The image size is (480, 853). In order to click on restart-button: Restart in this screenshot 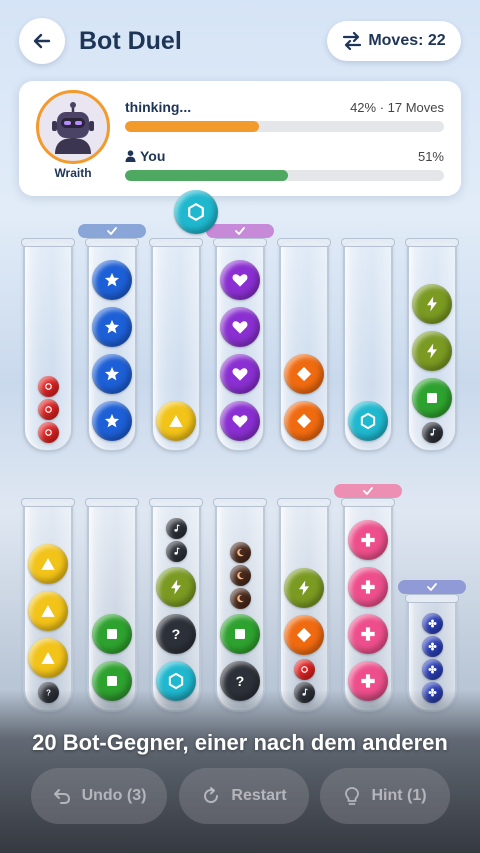, I will do `click(244, 796)`.